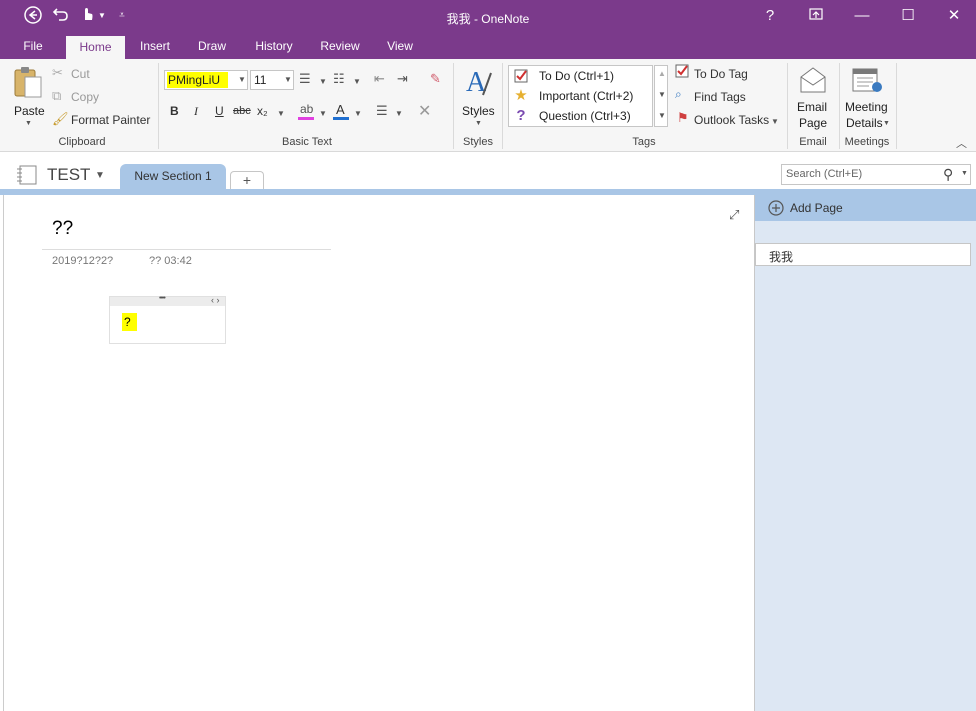 Image resolution: width=976 pixels, height=711 pixels. I want to click on gallery-expand-icon: ▼, so click(662, 115).